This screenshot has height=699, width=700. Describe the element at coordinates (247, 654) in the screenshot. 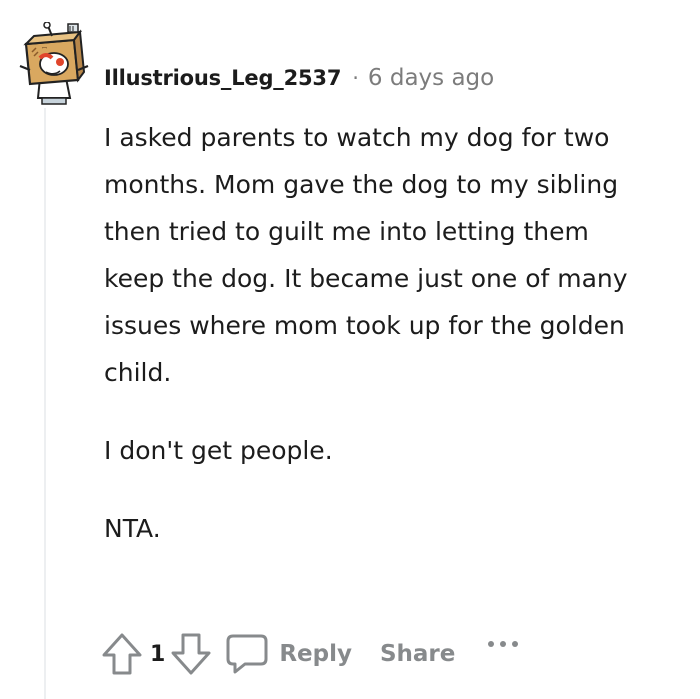

I see `comment-bubble-icon` at that location.